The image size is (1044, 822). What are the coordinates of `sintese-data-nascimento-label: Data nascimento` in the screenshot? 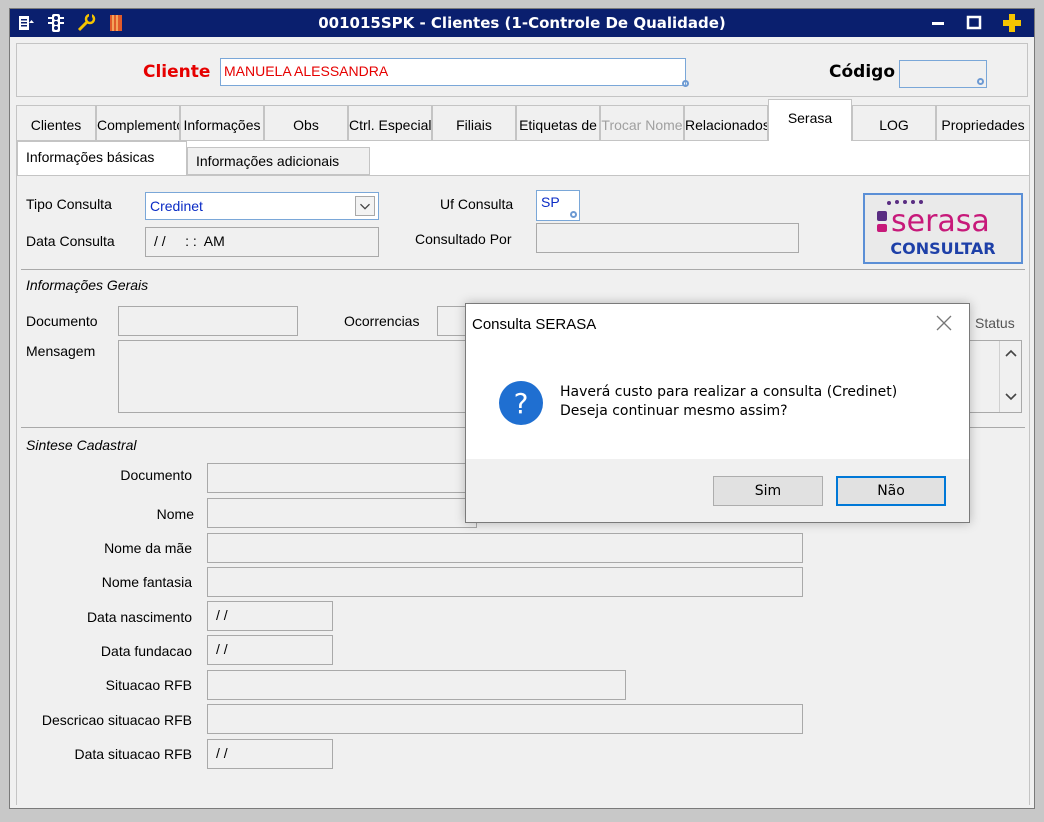 It's located at (139, 617).